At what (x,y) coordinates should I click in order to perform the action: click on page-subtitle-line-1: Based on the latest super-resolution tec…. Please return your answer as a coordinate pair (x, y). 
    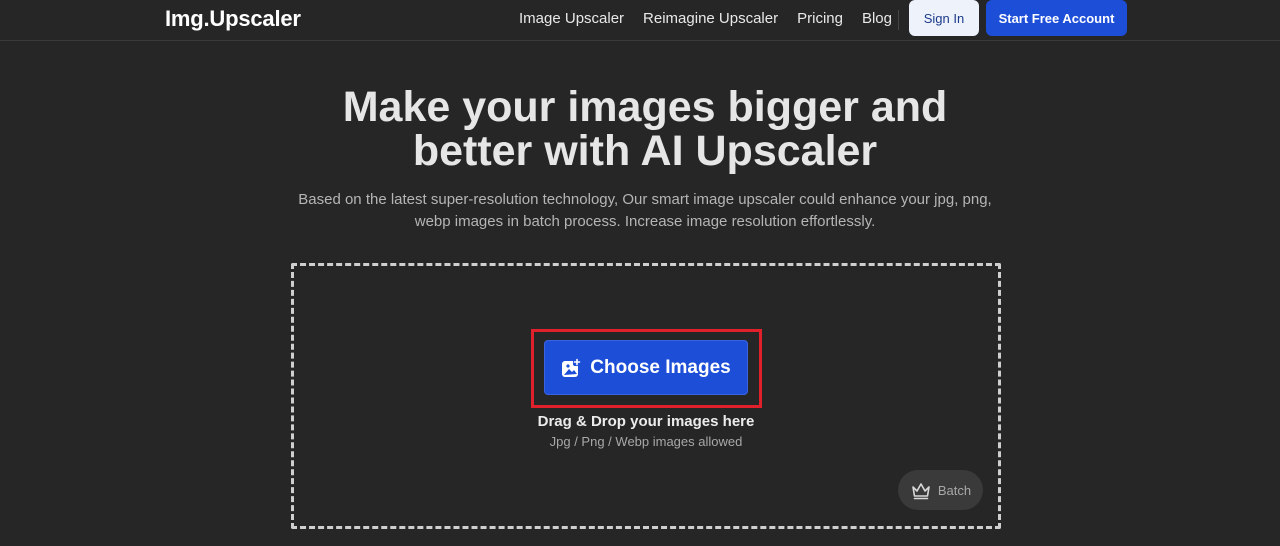
    Looking at the image, I should click on (645, 199).